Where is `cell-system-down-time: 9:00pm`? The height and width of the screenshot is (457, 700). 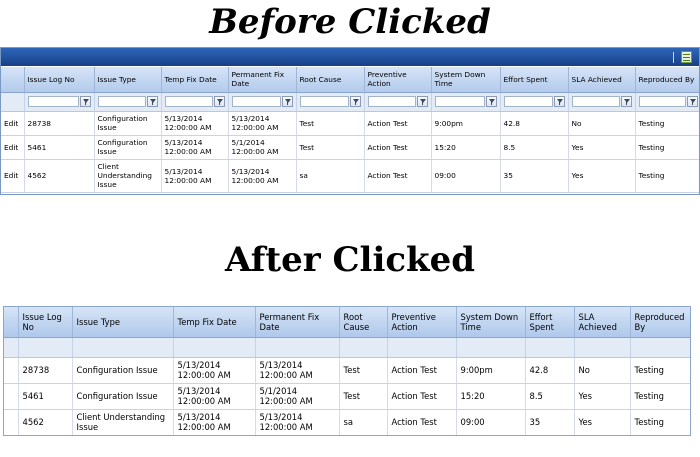
cell-system-down-time: 9:00pm is located at coordinates (491, 370).